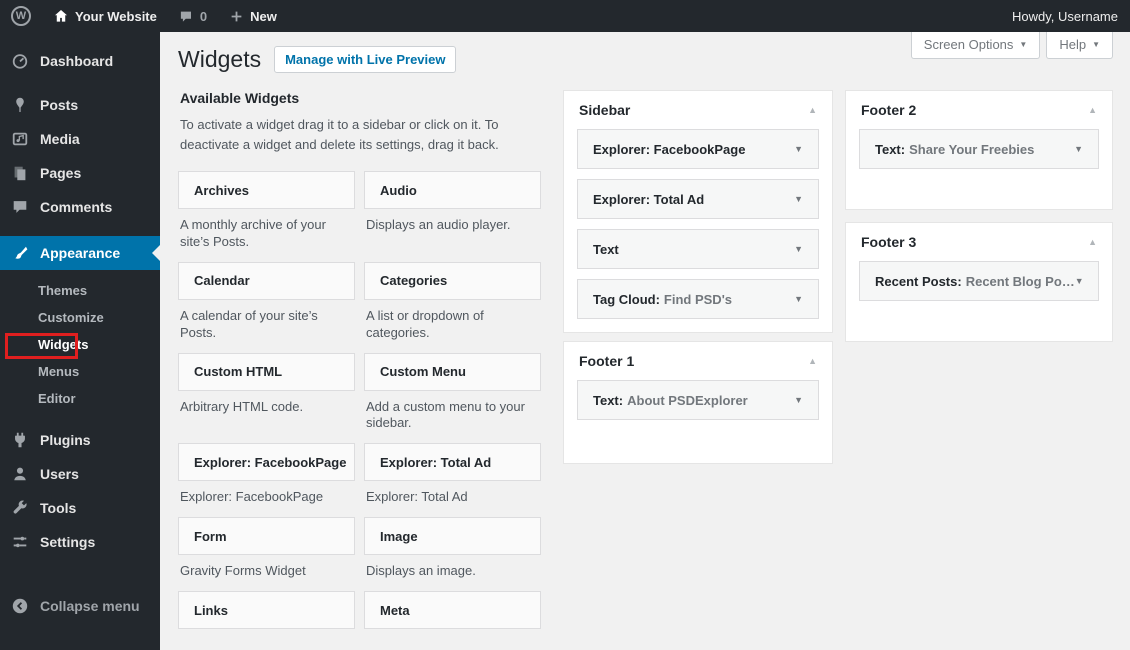 The image size is (1130, 650). I want to click on wrench-icon, so click(20, 508).